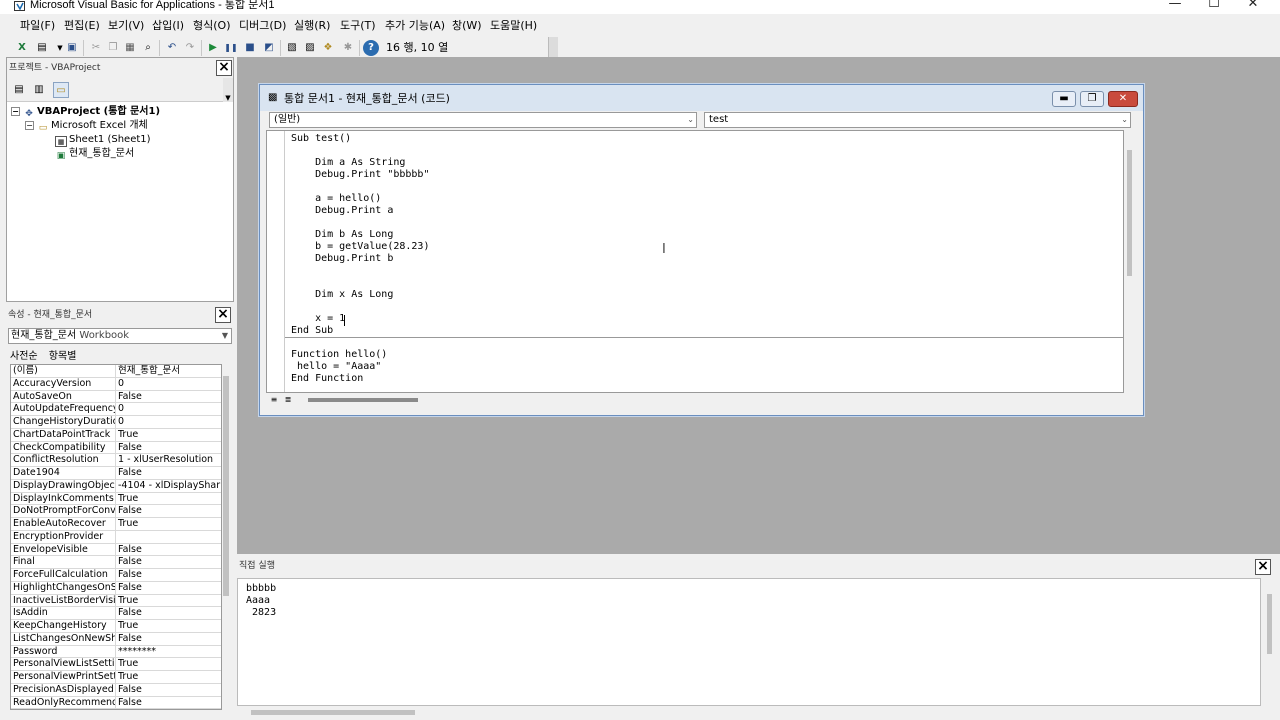 This screenshot has height=720, width=1280. I want to click on properties-close-button: ×, so click(223, 315).